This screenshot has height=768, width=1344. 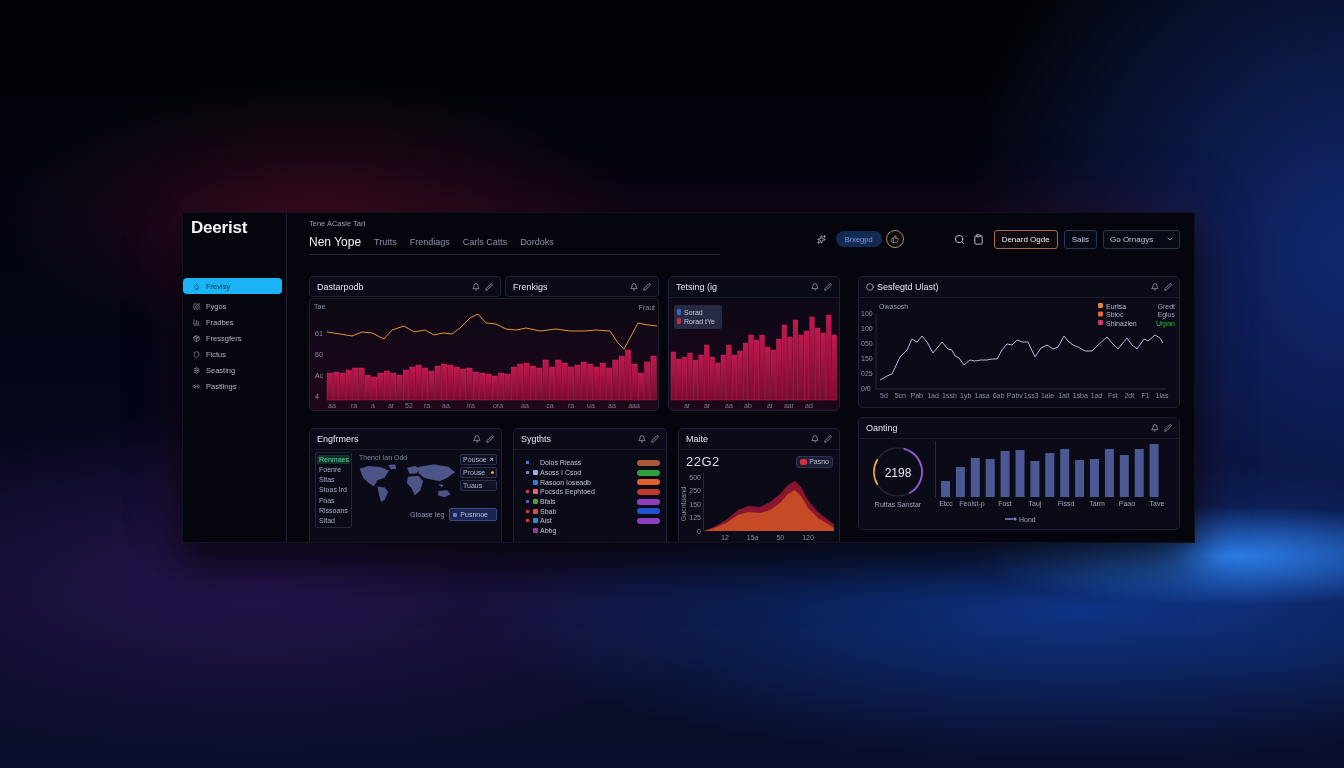 I want to click on tab: Nen Yope, so click(x=335, y=241).